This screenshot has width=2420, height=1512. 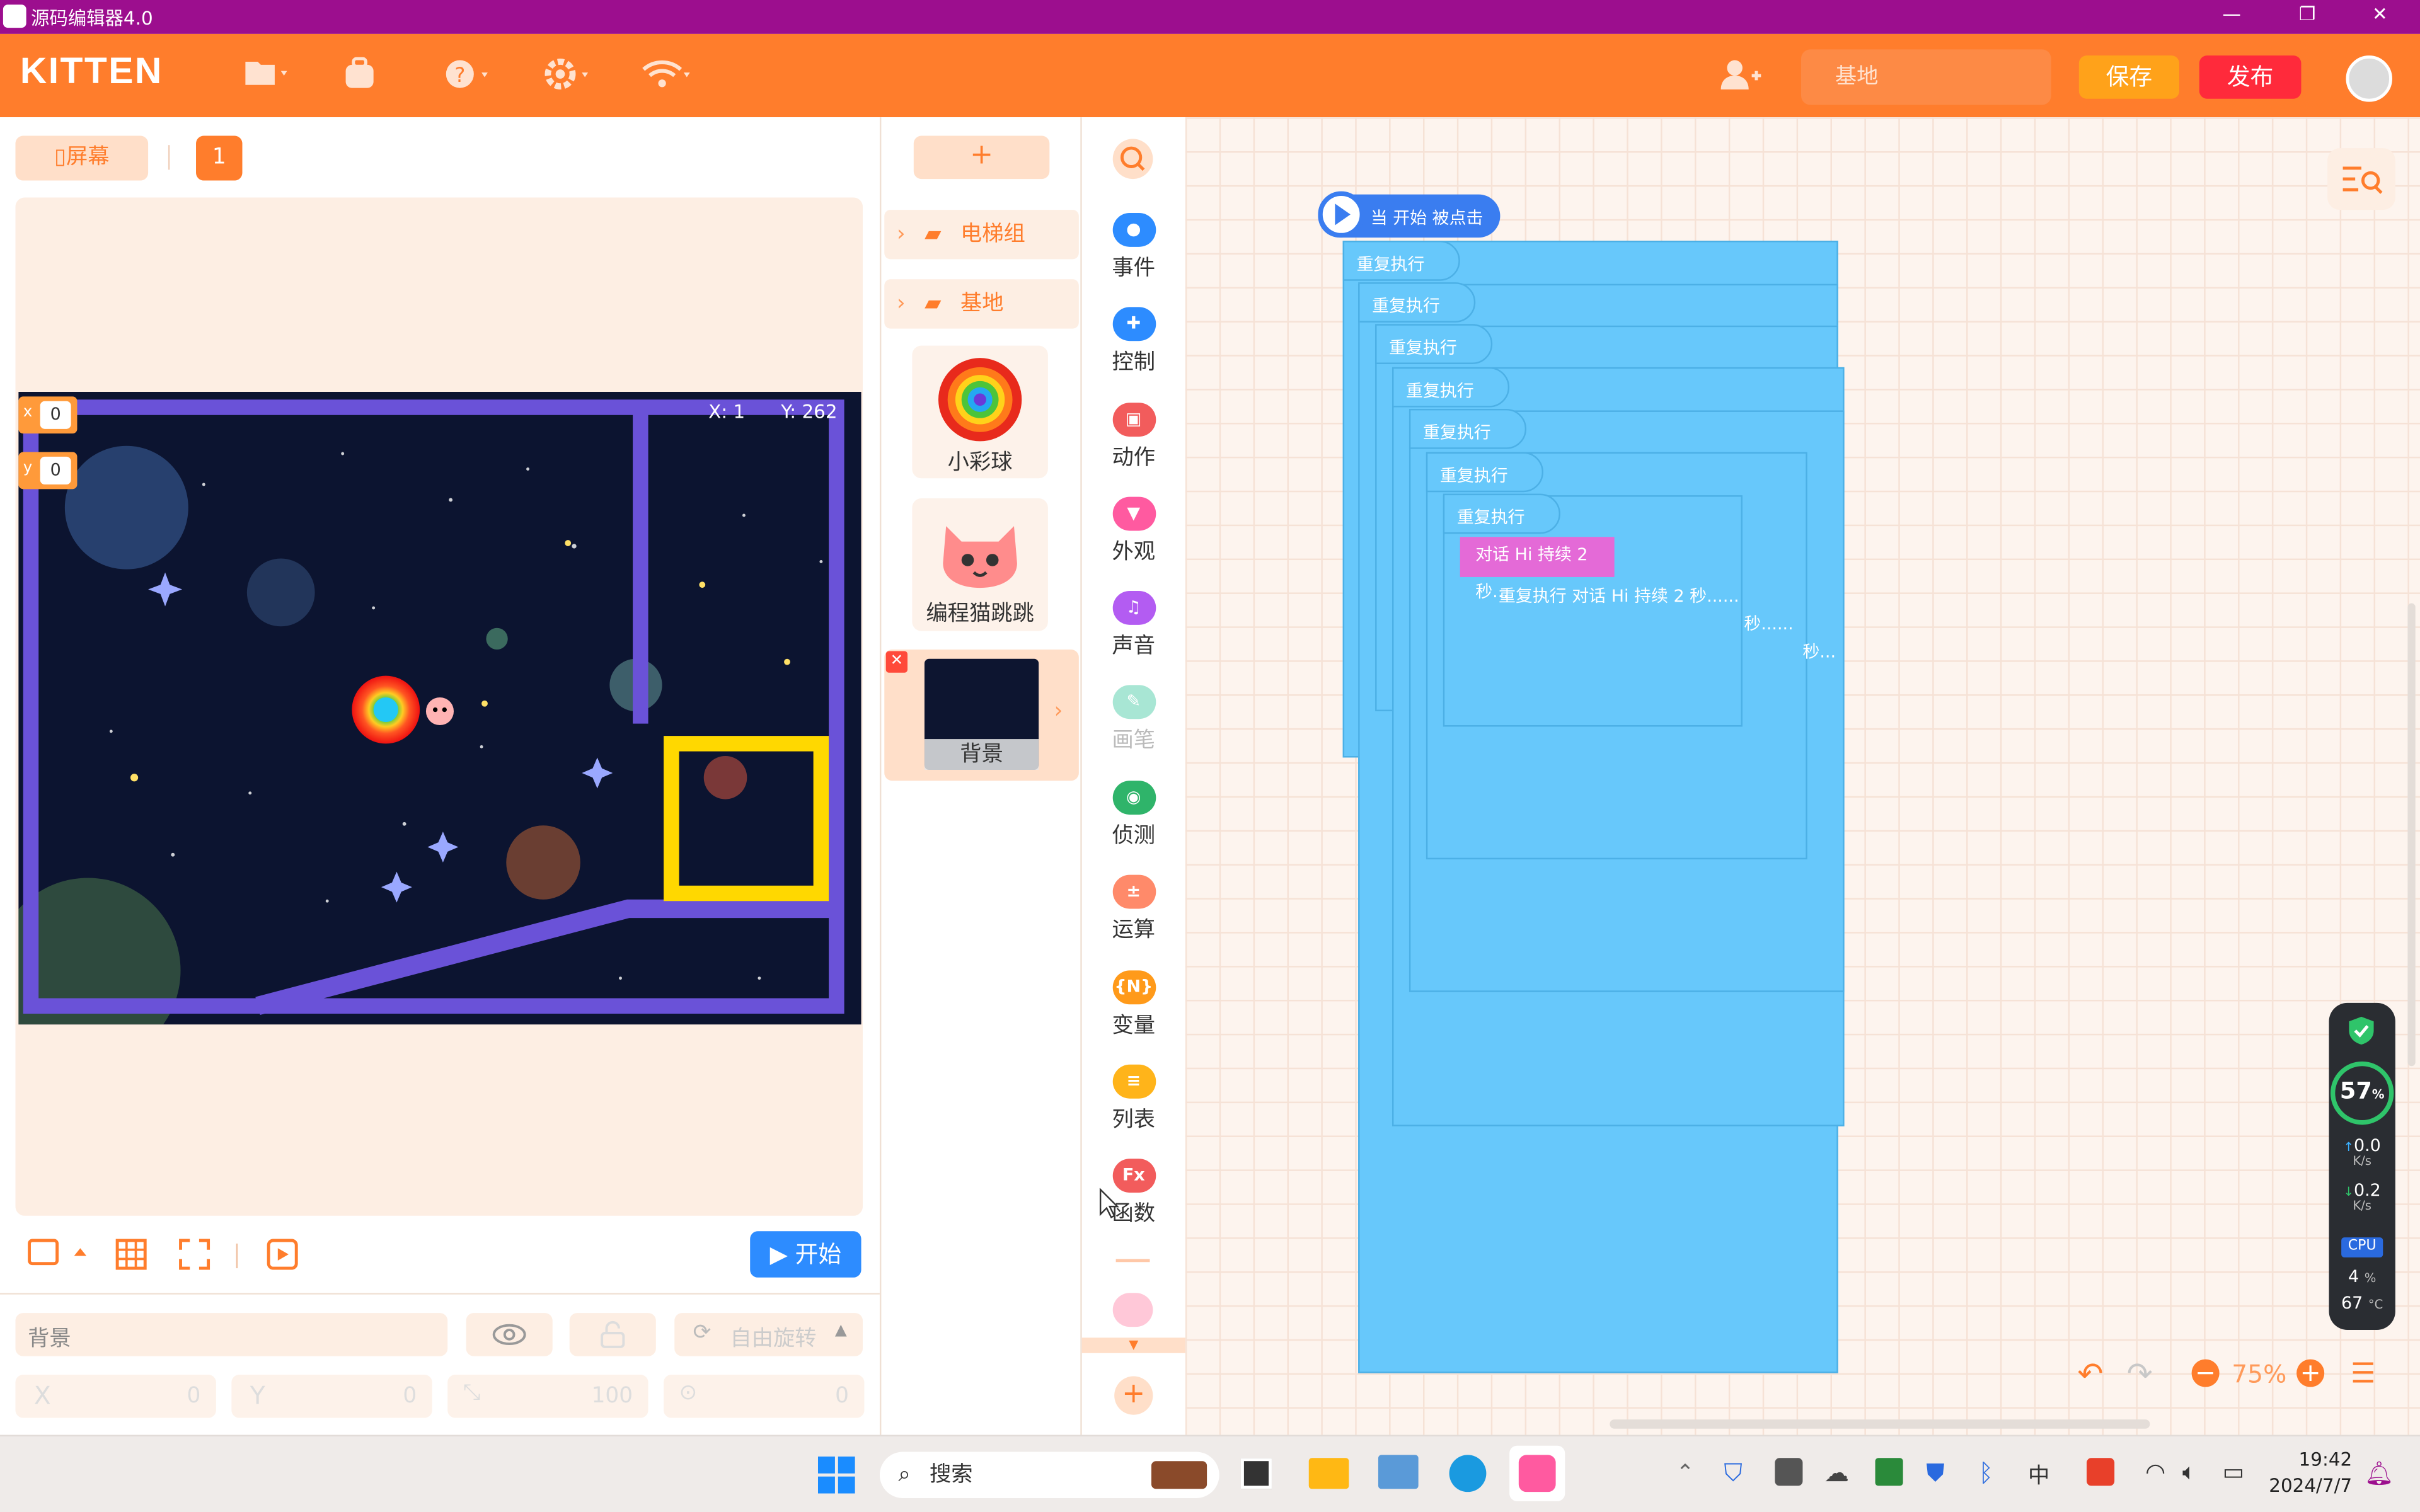 What do you see at coordinates (2039, 1475) in the screenshot?
I see `ime-indicator: 中` at bounding box center [2039, 1475].